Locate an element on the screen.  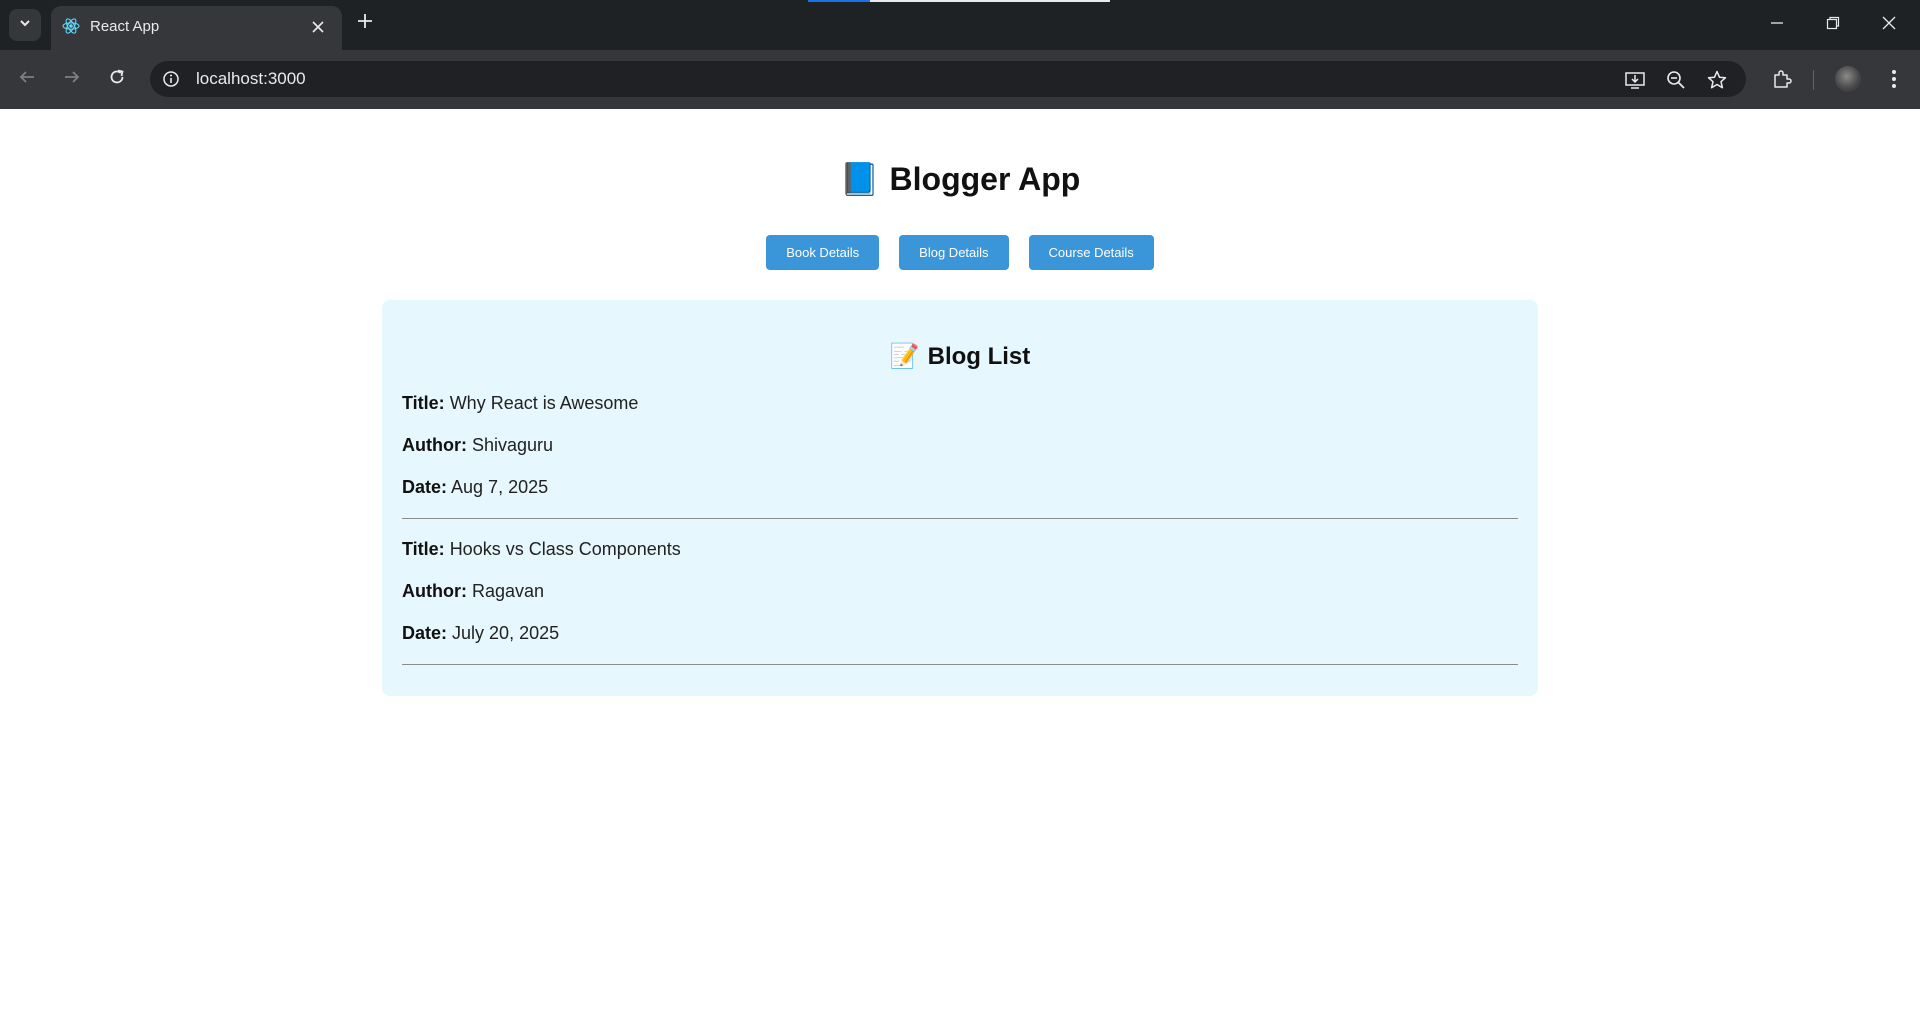
arrow-right-icon is located at coordinates (72, 79).